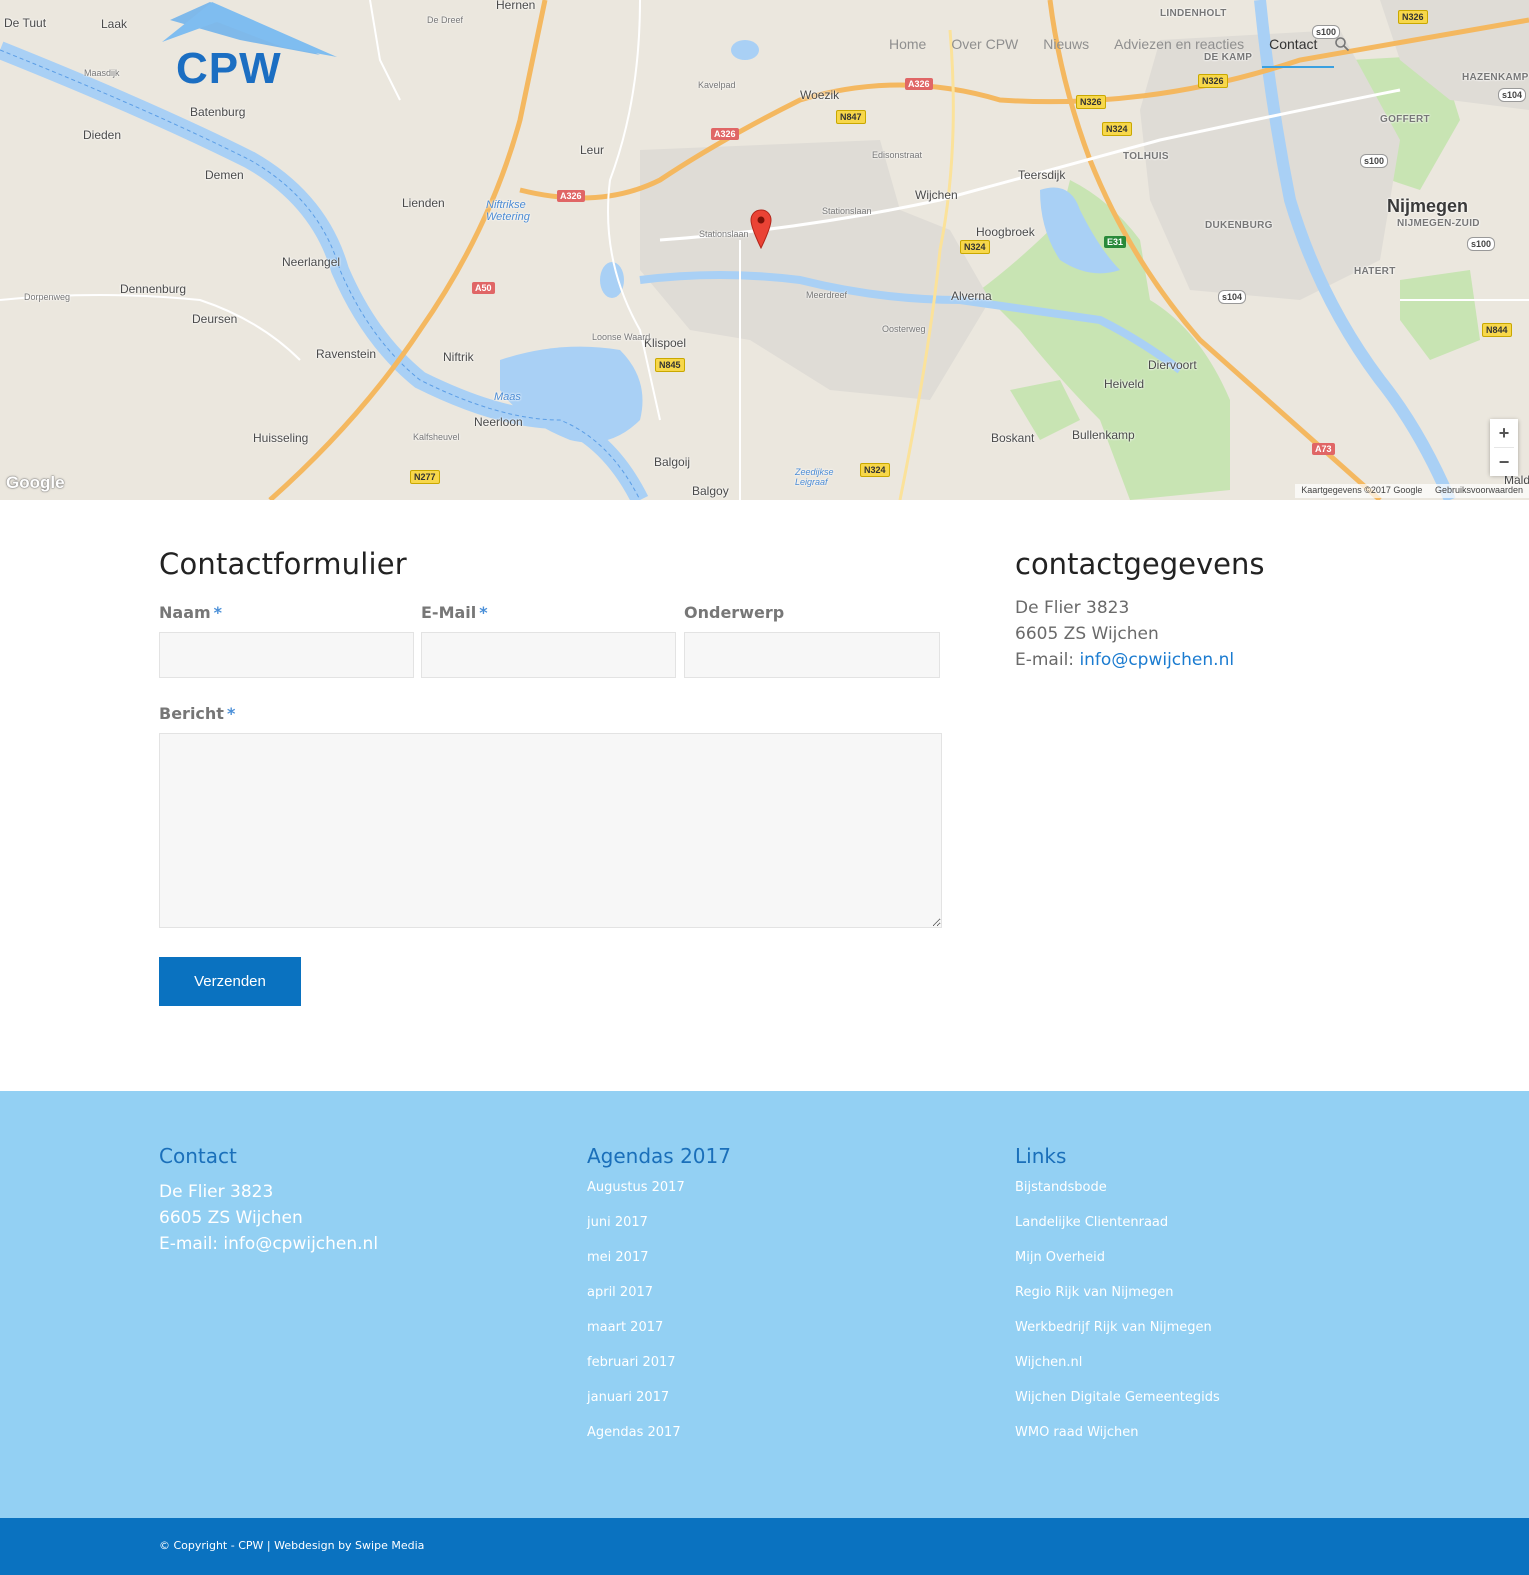 Image resolution: width=1529 pixels, height=1575 pixels. I want to click on map-road-label: Dorpenweg, so click(47, 297).